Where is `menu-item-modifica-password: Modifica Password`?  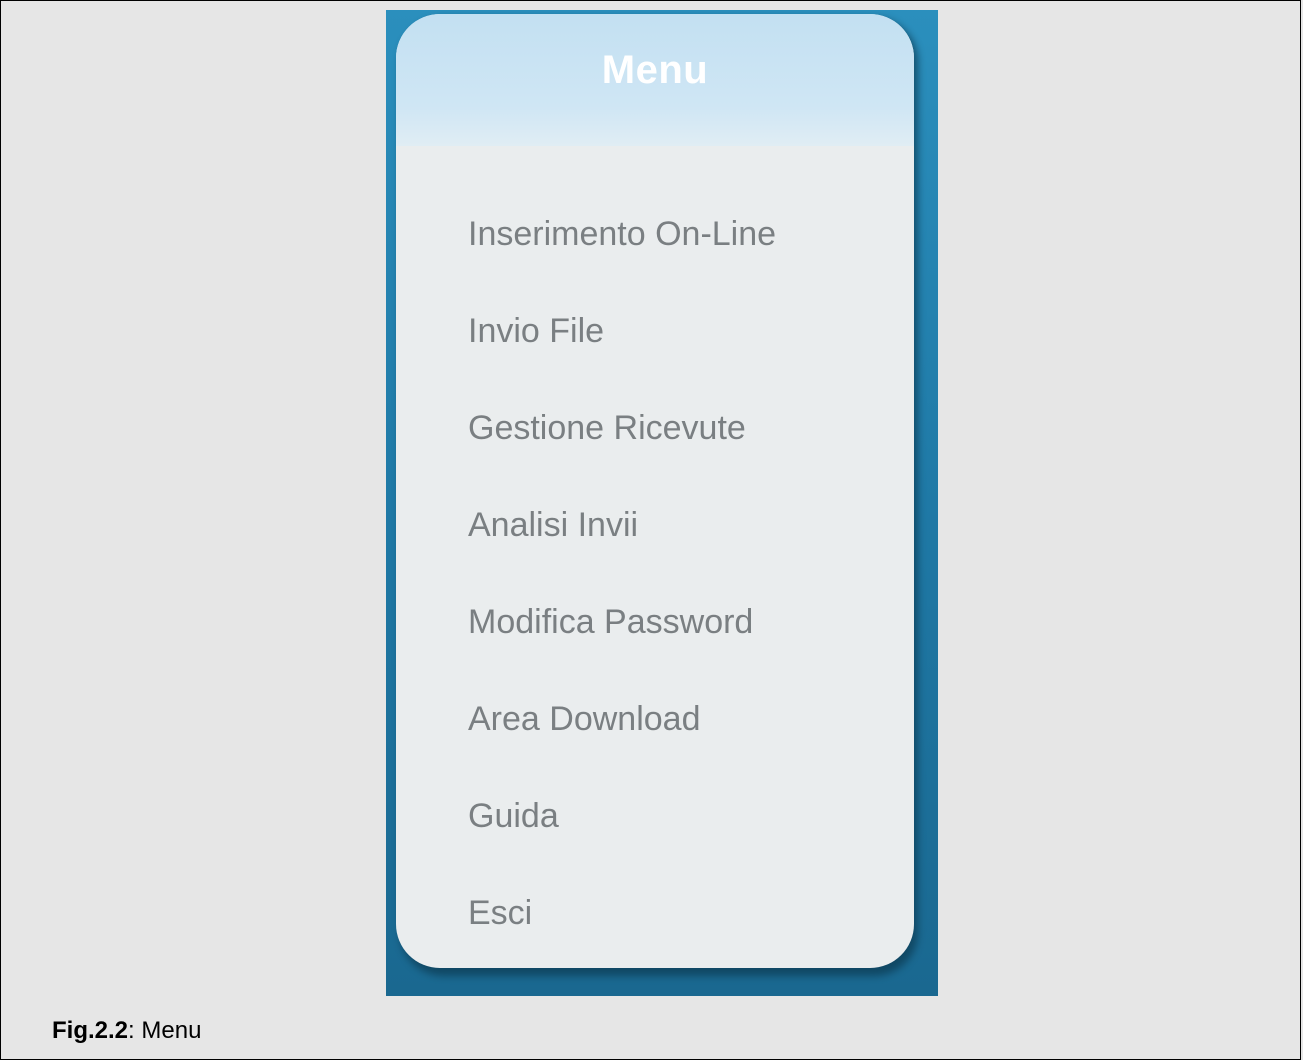 menu-item-modifica-password: Modifica Password is located at coordinates (655, 650).